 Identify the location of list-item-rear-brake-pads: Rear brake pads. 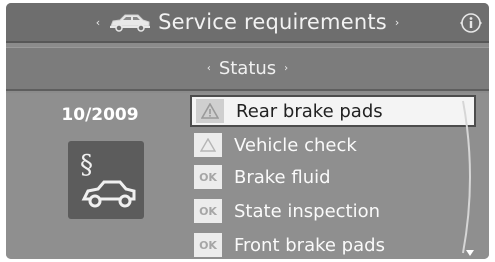
(333, 111).